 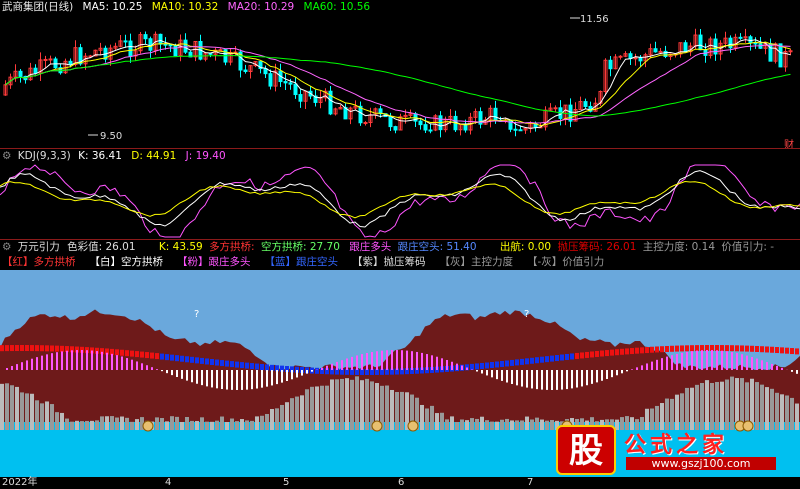 I want to click on watermark-logo: 股, so click(x=586, y=450).